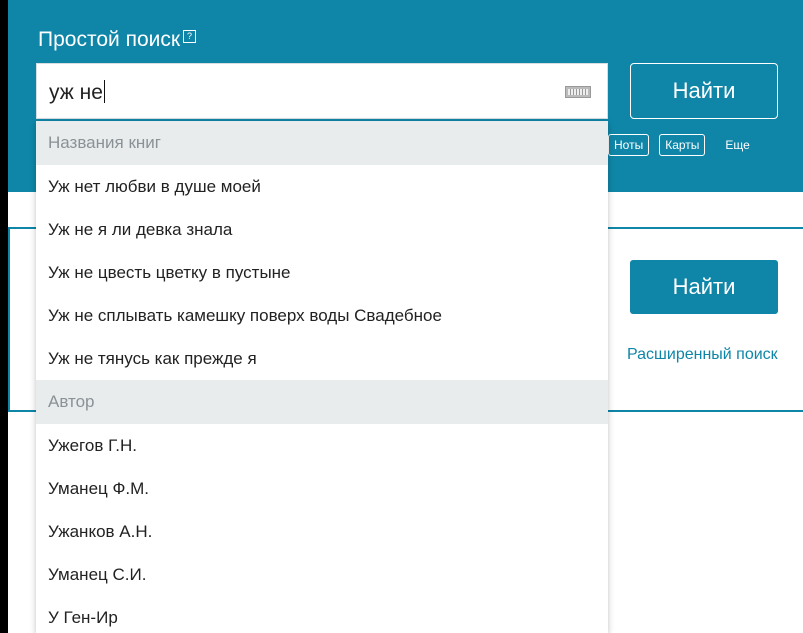  Describe the element at coordinates (322, 186) in the screenshot. I see `book-suggestion: Уж нет любви в душе моей` at that location.